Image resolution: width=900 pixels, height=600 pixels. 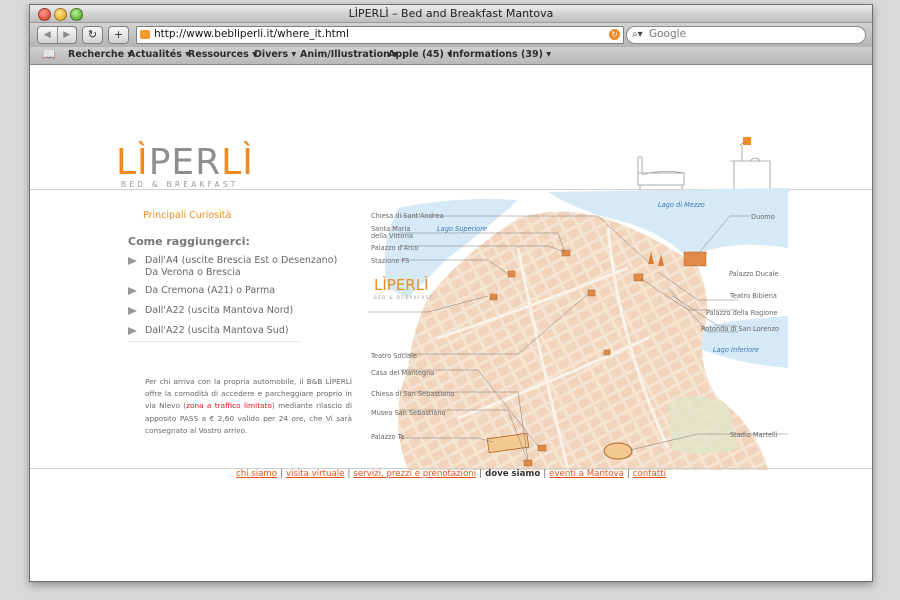 I want to click on label-palazzo-ragione: Palazzo della Ragione, so click(x=741, y=313).